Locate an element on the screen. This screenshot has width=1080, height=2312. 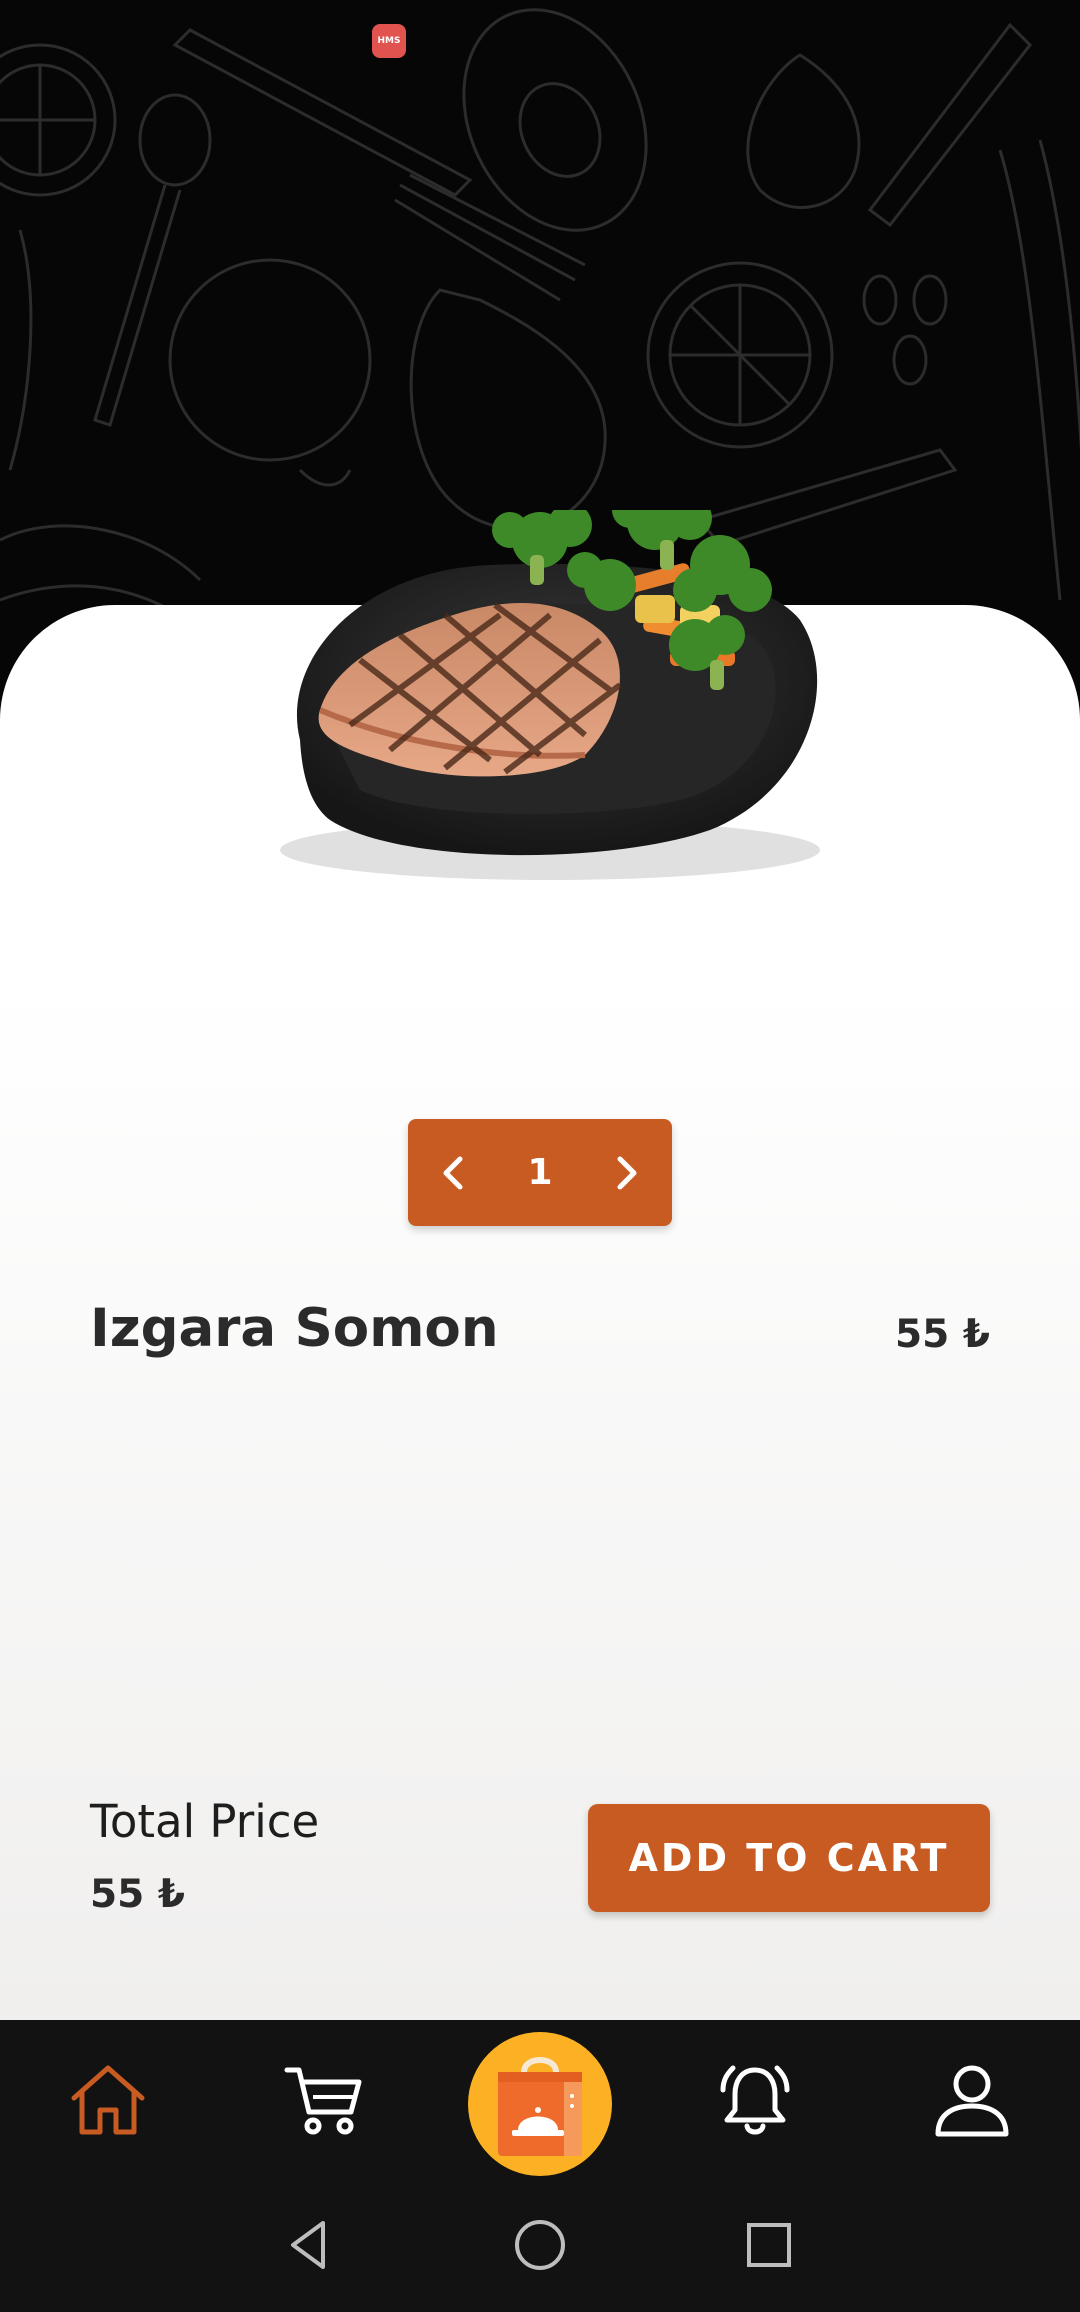
hms-badge-icon: HMS is located at coordinates (389, 41).